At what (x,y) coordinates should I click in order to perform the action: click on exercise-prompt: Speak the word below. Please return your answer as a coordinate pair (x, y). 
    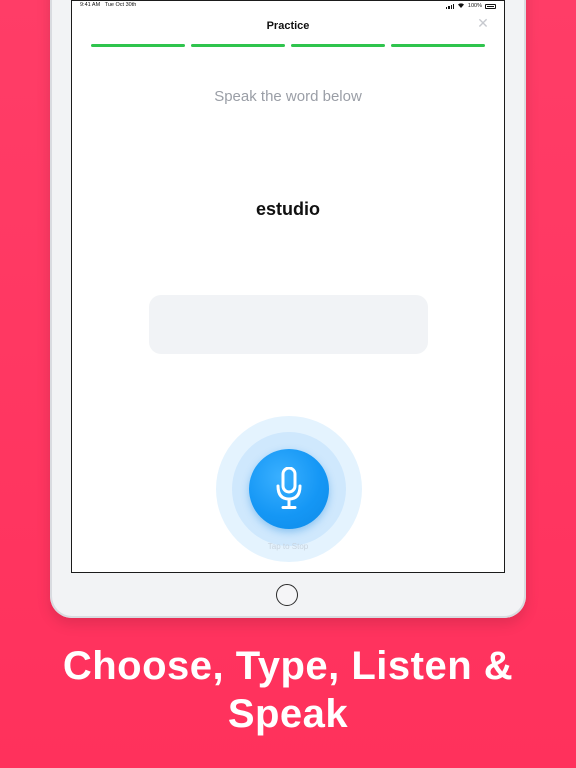
    Looking at the image, I should click on (288, 96).